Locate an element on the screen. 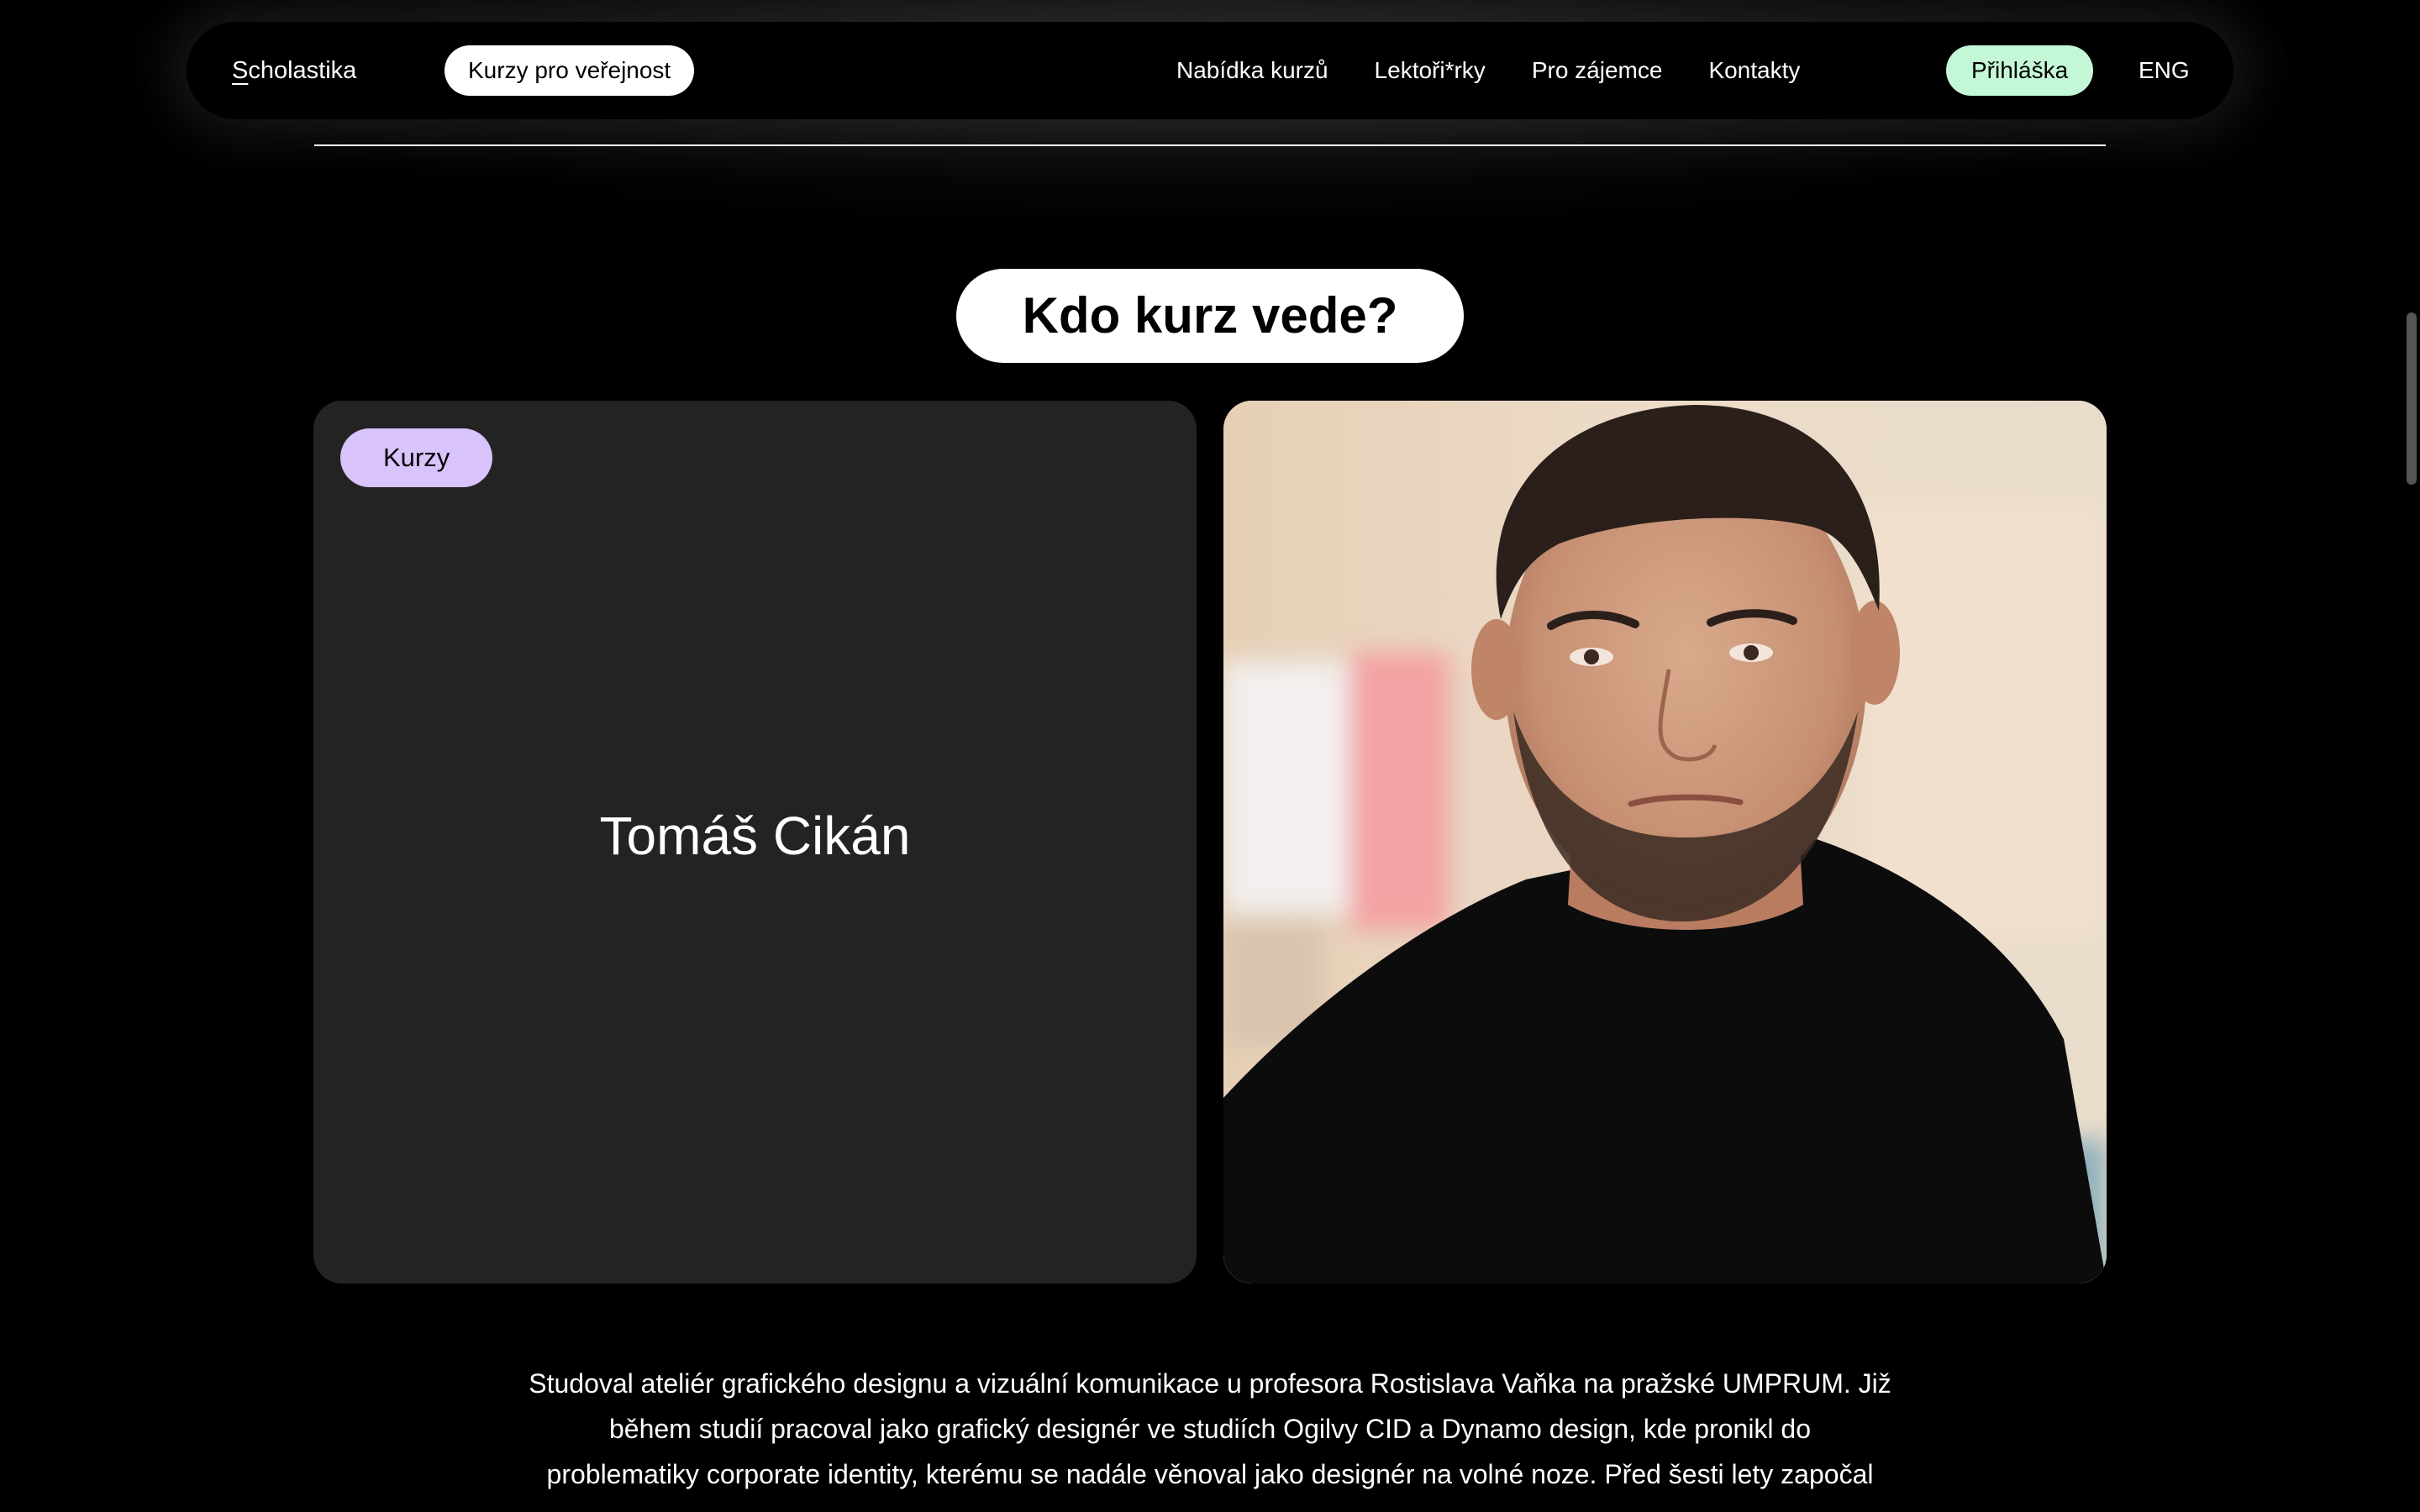 The width and height of the screenshot is (2420, 1512). scrollbar is located at coordinates (2411, 756).